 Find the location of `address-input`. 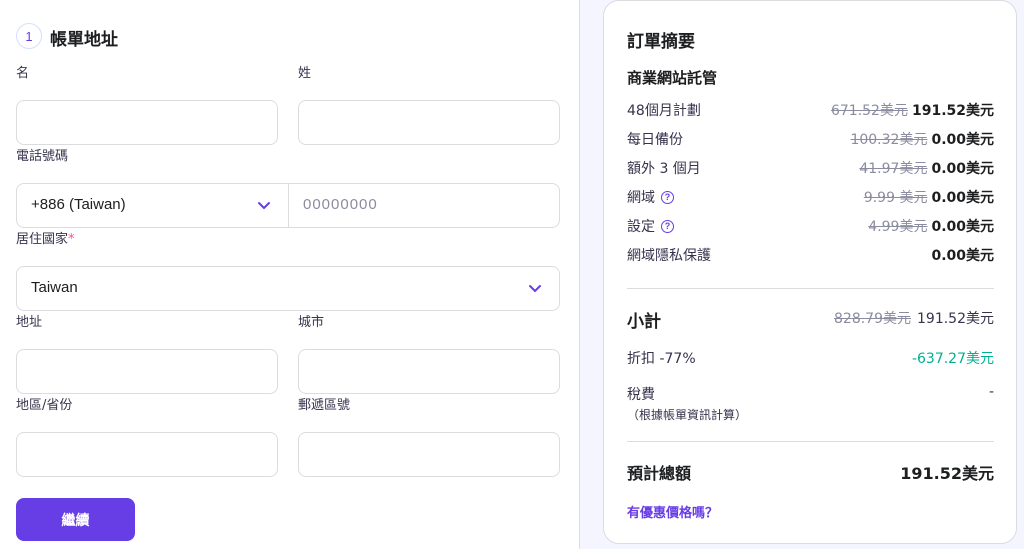

address-input is located at coordinates (147, 371).